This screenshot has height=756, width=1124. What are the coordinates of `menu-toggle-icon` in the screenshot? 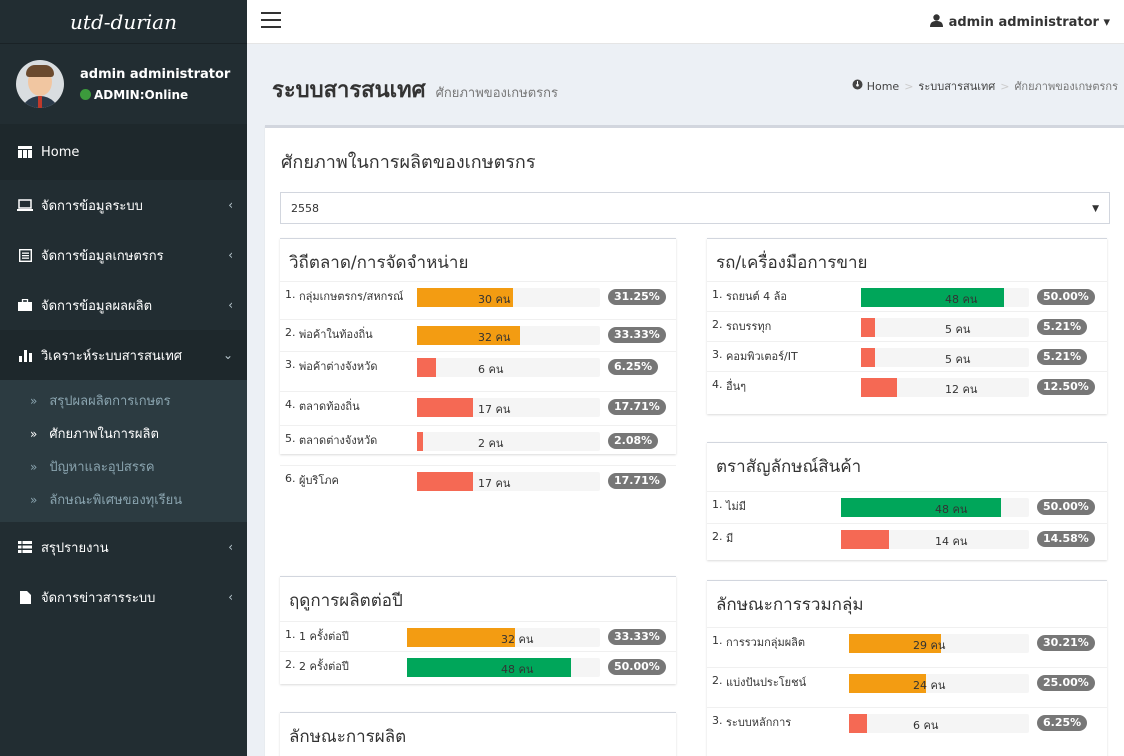 It's located at (271, 20).